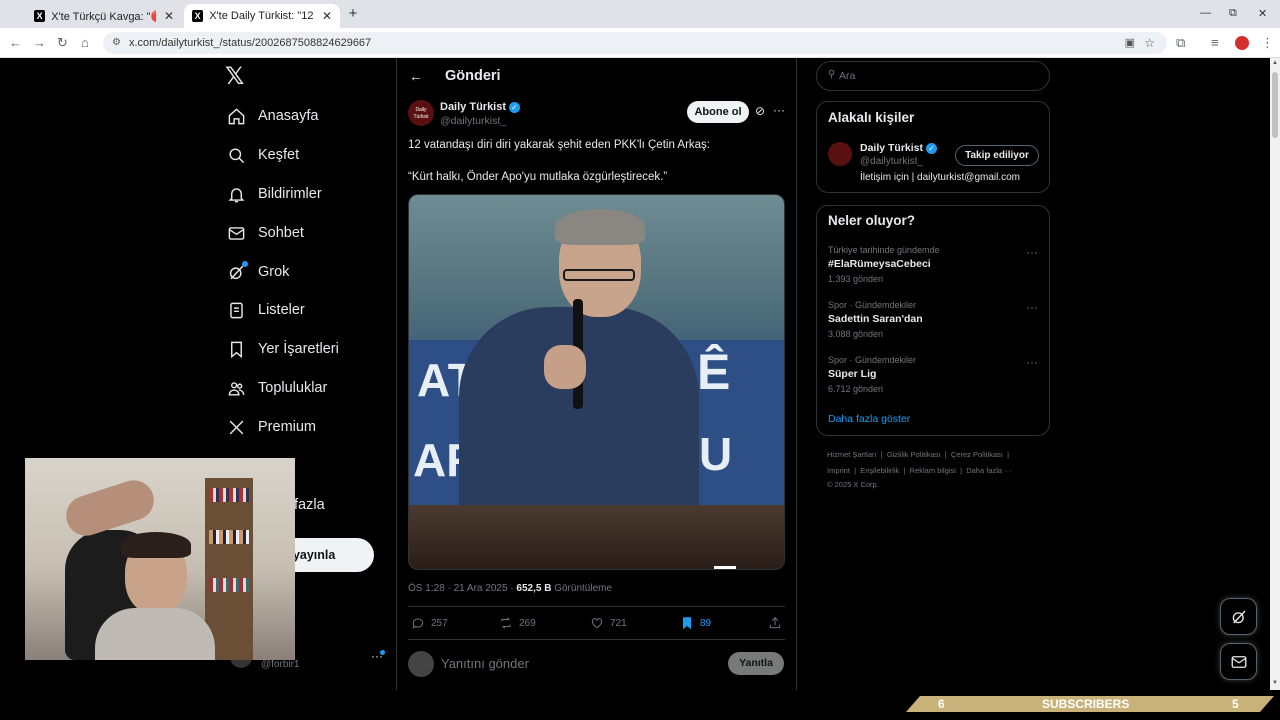  Describe the element at coordinates (1149, 43) in the screenshot. I see `bookmark-star-icon: ☆` at that location.